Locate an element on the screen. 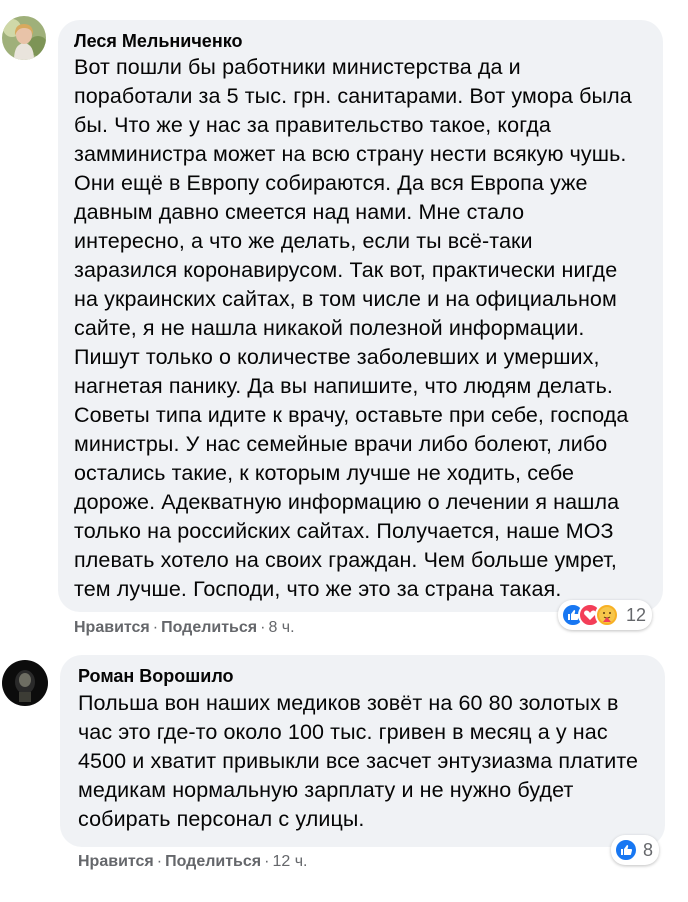 Image resolution: width=688 pixels, height=902 pixels. reaction-count: 12 is located at coordinates (636, 614).